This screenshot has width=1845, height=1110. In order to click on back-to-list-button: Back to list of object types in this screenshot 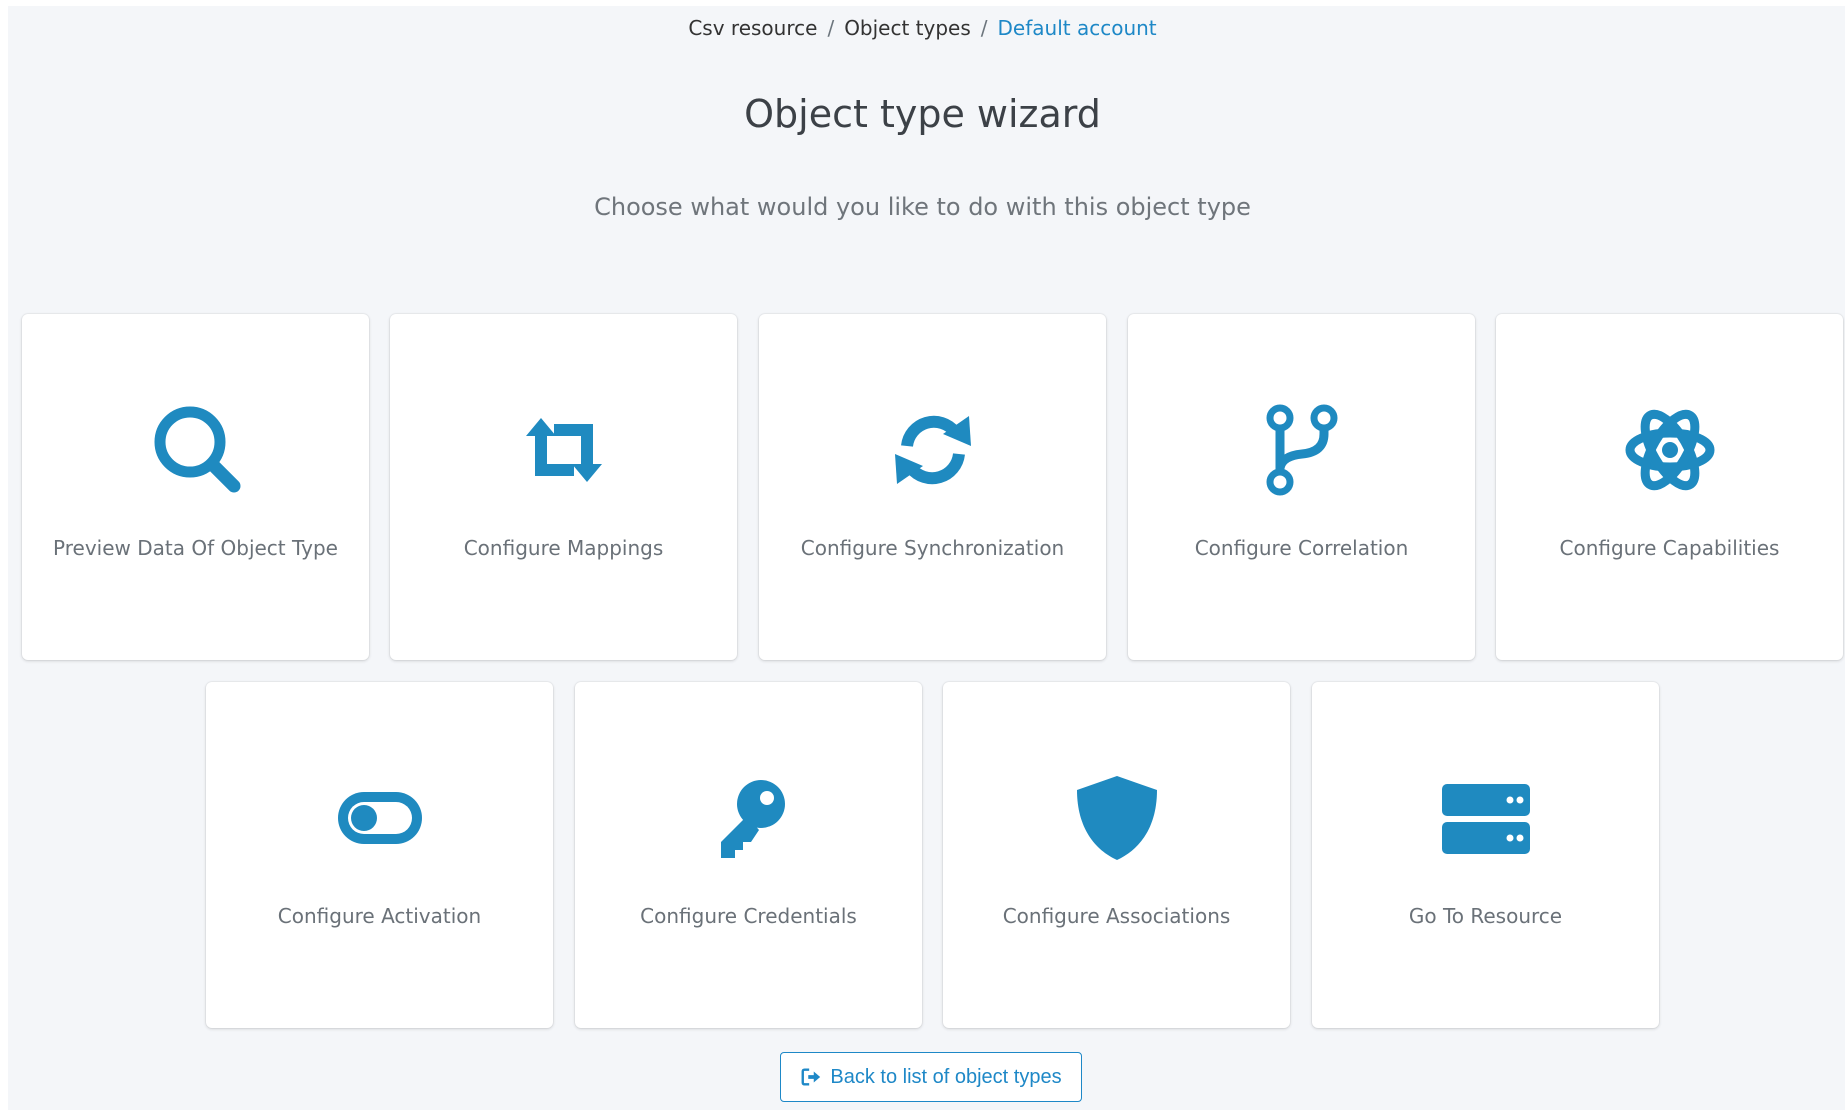, I will do `click(931, 1077)`.